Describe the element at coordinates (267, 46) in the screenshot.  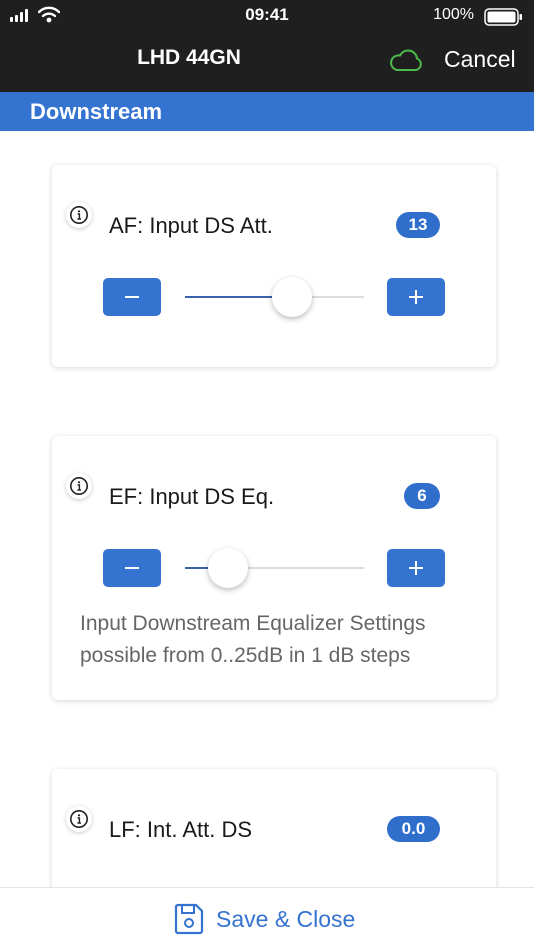
I see `top-bar: 09:41 100% LHD 44GN Cancel` at that location.